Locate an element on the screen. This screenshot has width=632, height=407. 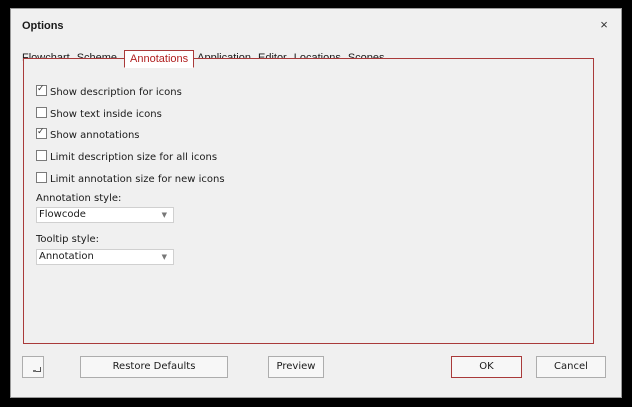
checkbox-show-text-inside: Show text inside icons is located at coordinates (99, 114).